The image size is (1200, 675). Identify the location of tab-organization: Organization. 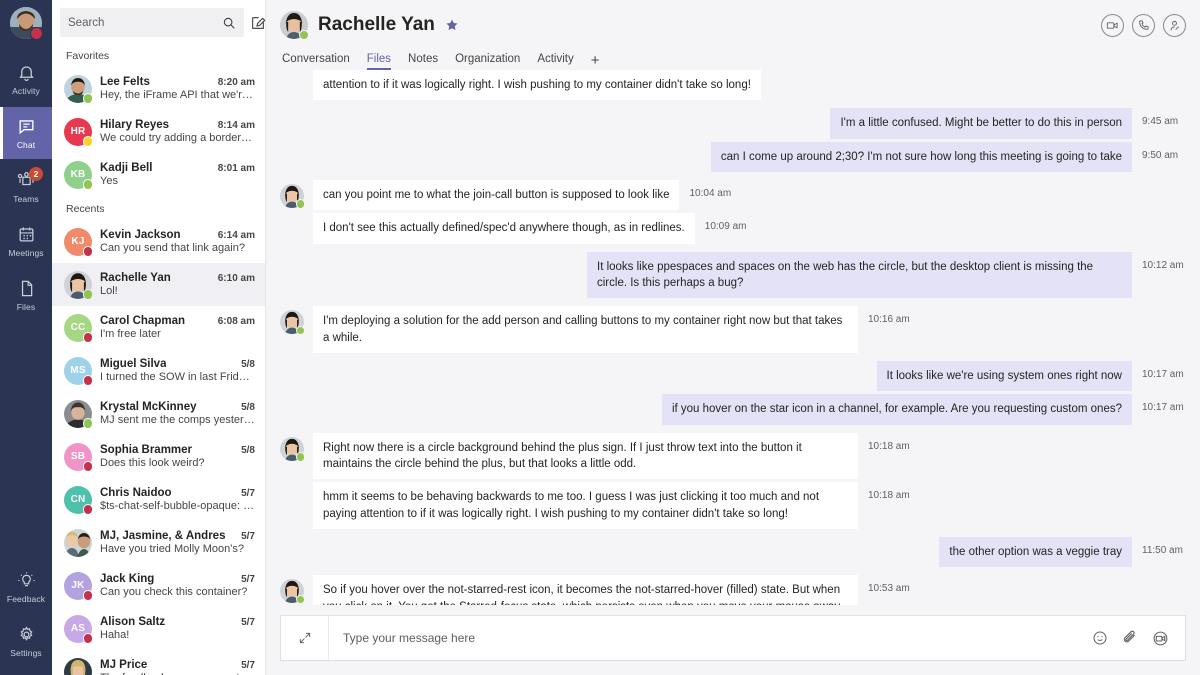
(487, 61).